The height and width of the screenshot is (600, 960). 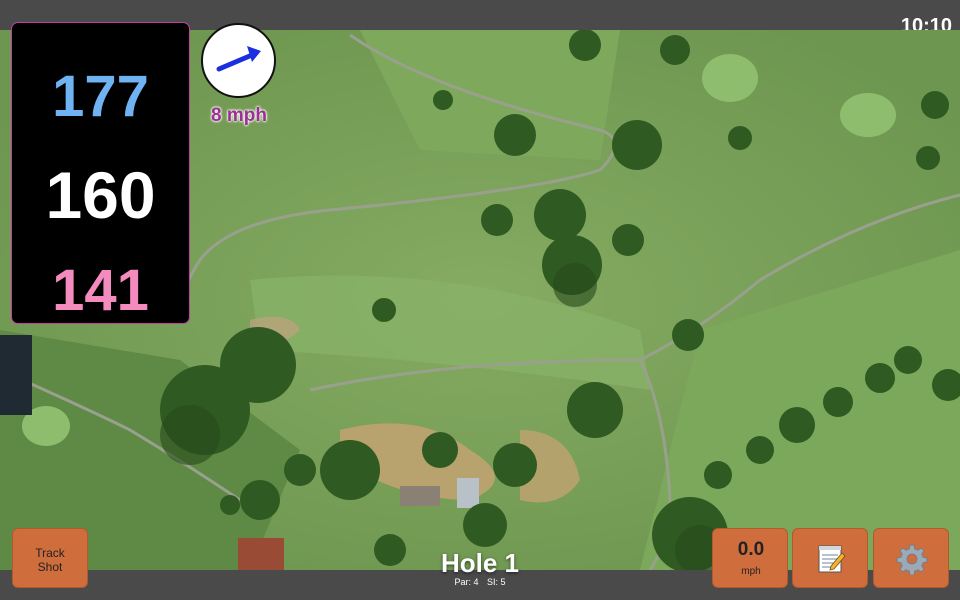 I want to click on gear-icon, so click(x=912, y=559).